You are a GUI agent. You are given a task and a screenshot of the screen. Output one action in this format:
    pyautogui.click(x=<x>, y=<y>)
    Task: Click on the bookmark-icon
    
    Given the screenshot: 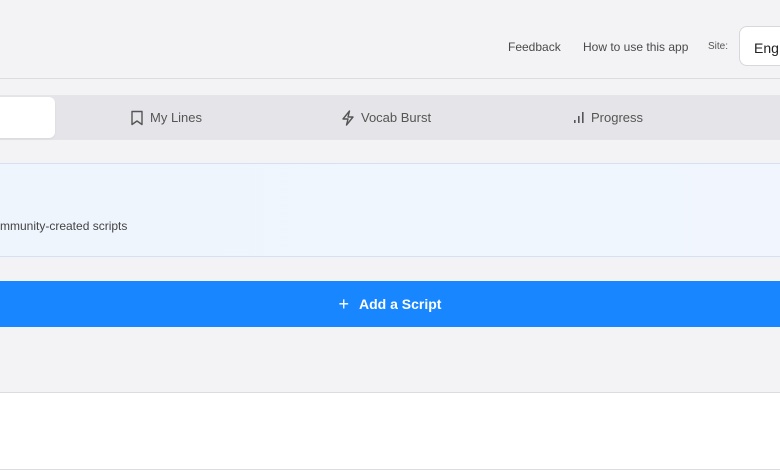 What is the action you would take?
    pyautogui.click(x=137, y=118)
    